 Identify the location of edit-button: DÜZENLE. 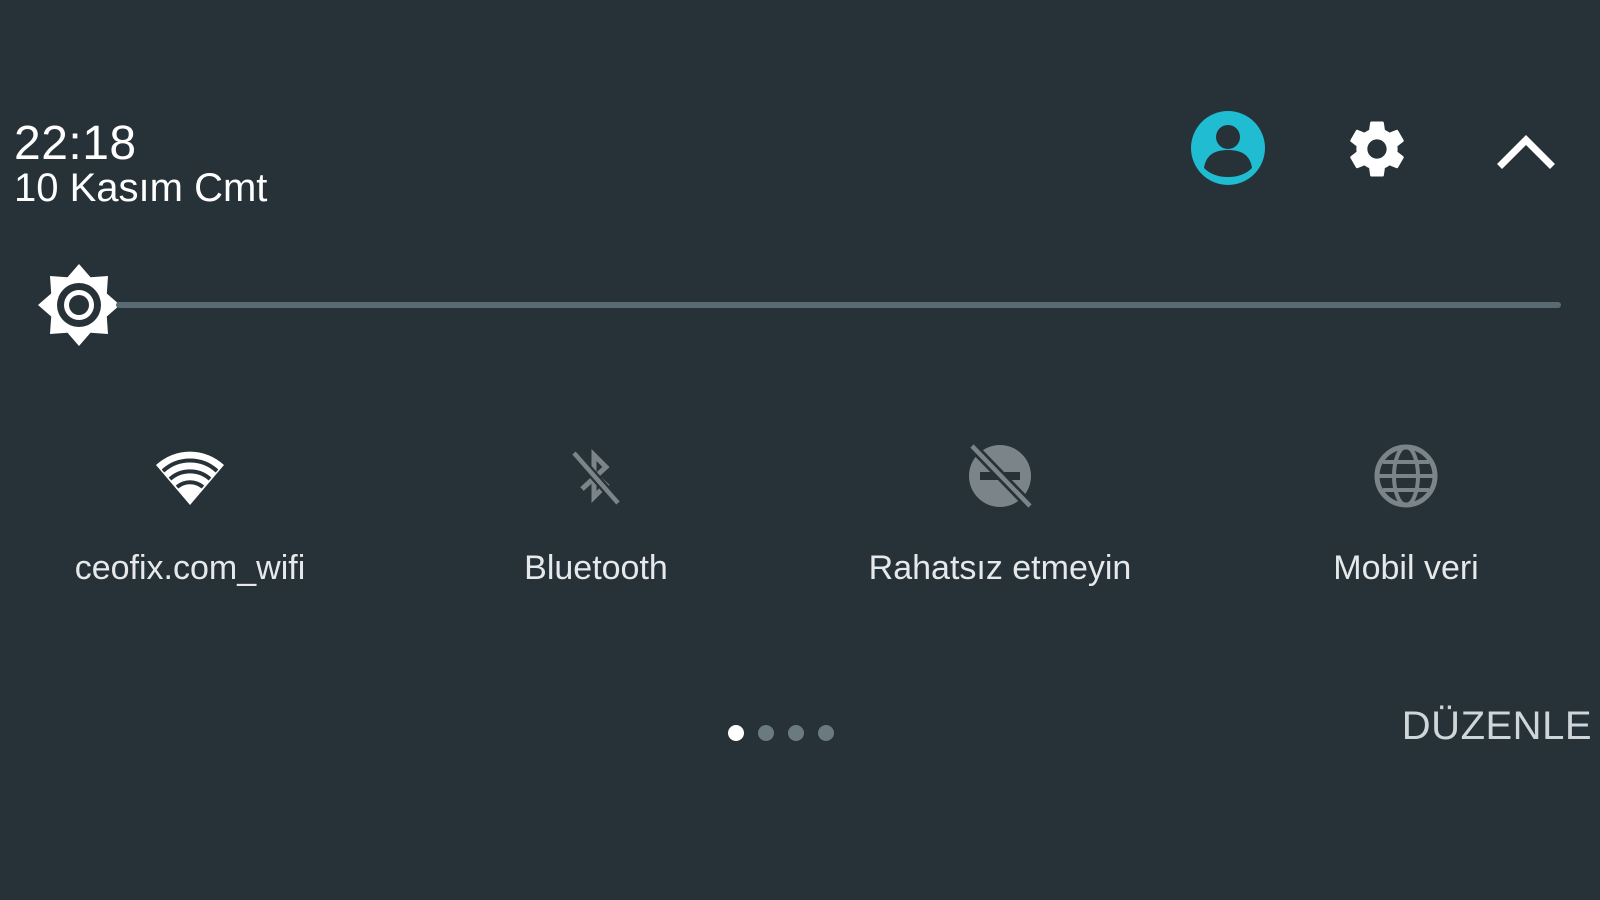
(1497, 726).